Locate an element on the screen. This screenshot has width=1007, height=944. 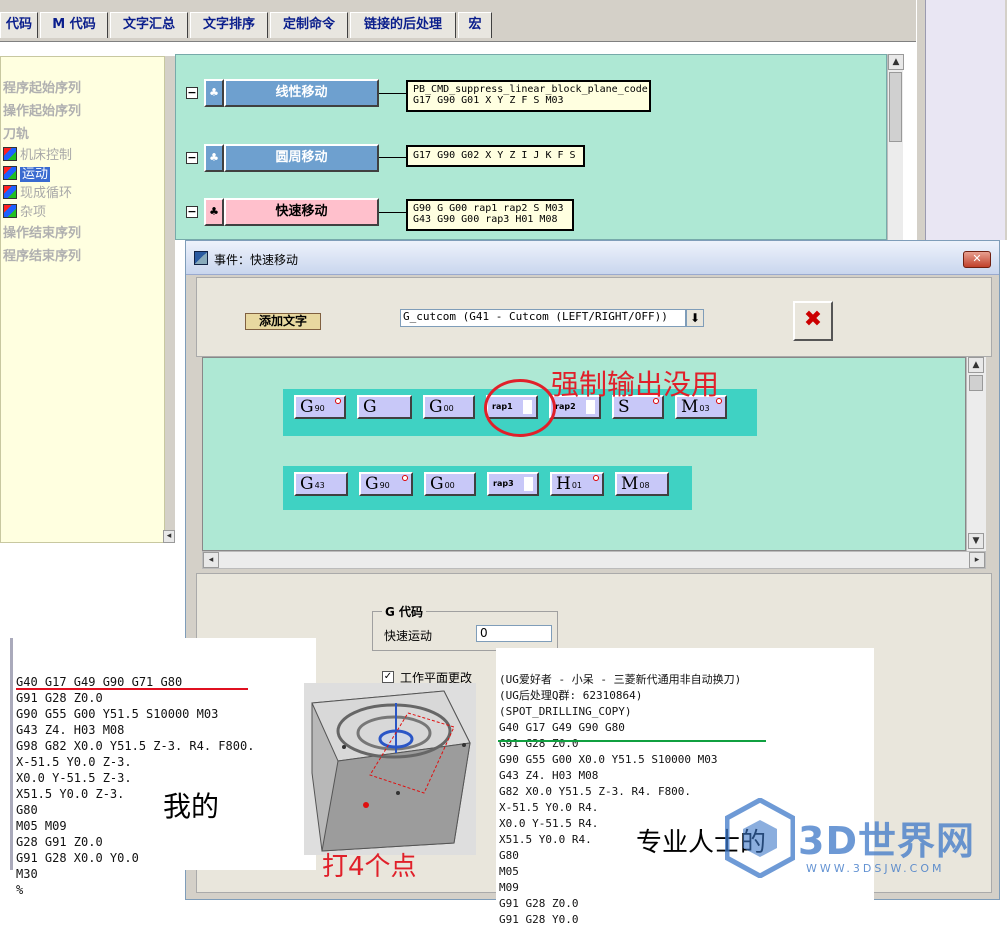
tree-leaf-motion: 运动 is located at coordinates (27, 172).